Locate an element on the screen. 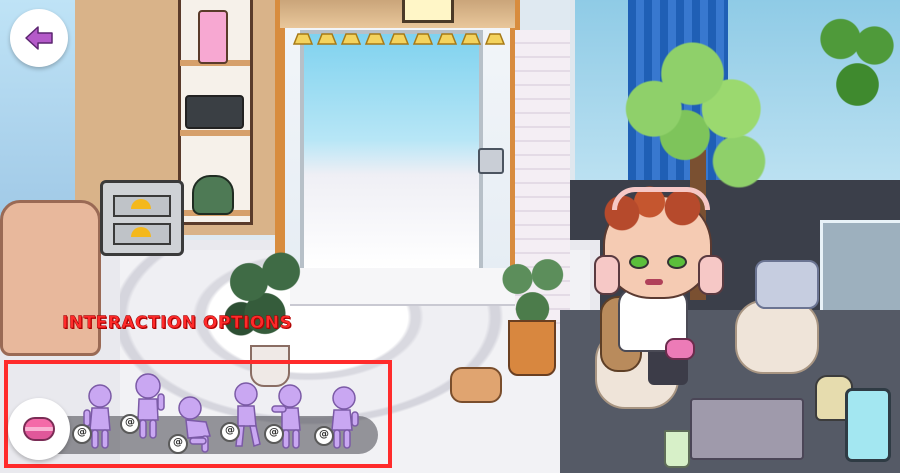  plant-pot is located at coordinates (532, 348).